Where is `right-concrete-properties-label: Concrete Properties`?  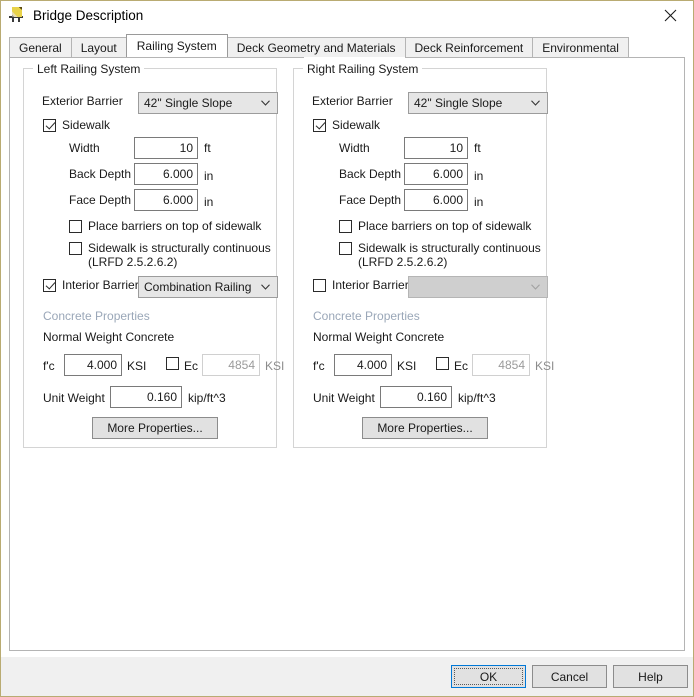
right-concrete-properties-label: Concrete Properties is located at coordinates (366, 316).